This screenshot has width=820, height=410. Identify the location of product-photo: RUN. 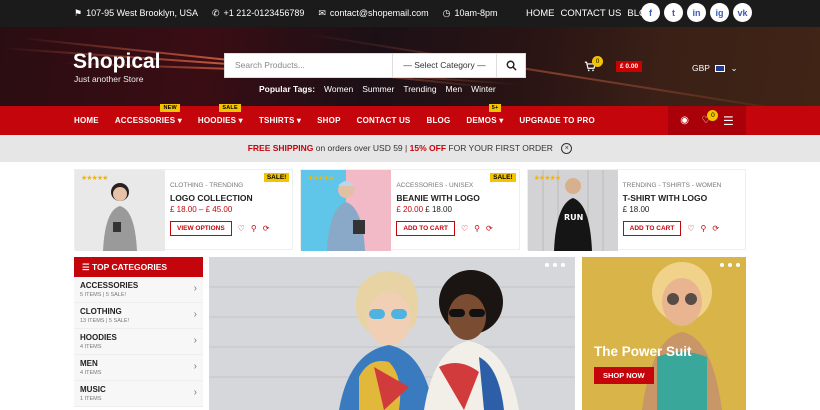
(572, 210).